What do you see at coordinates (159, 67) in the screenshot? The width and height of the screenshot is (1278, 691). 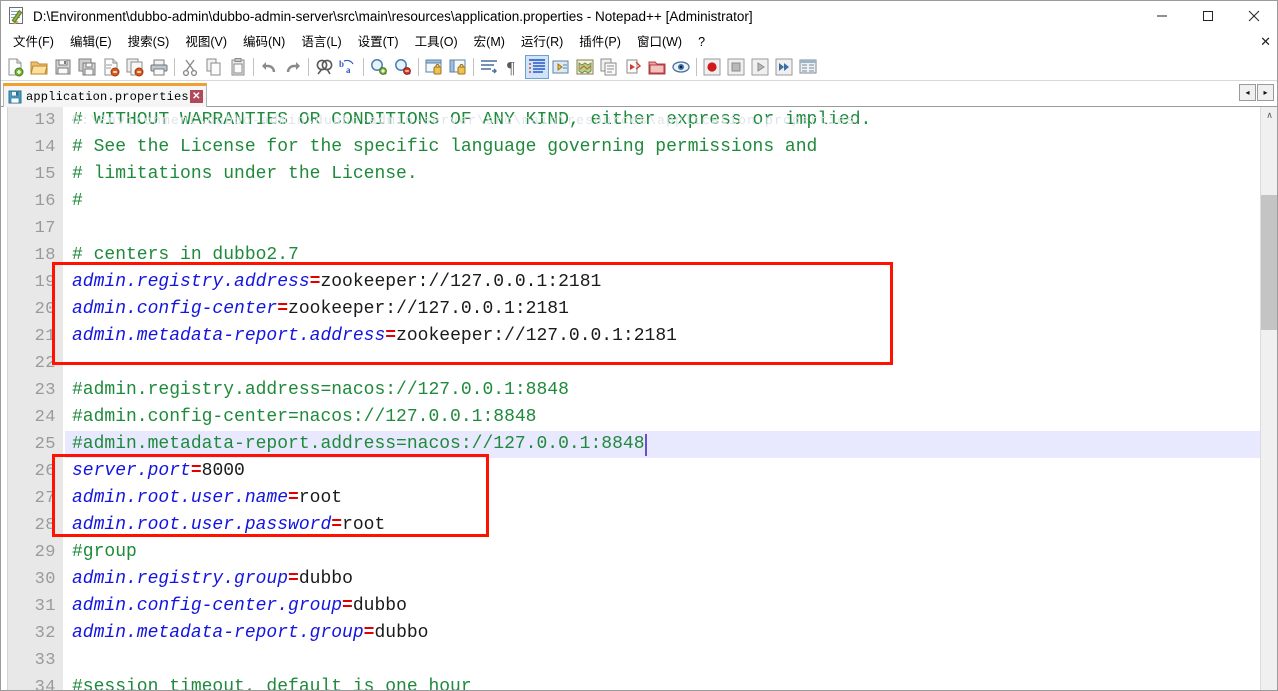 I see `print-icon` at bounding box center [159, 67].